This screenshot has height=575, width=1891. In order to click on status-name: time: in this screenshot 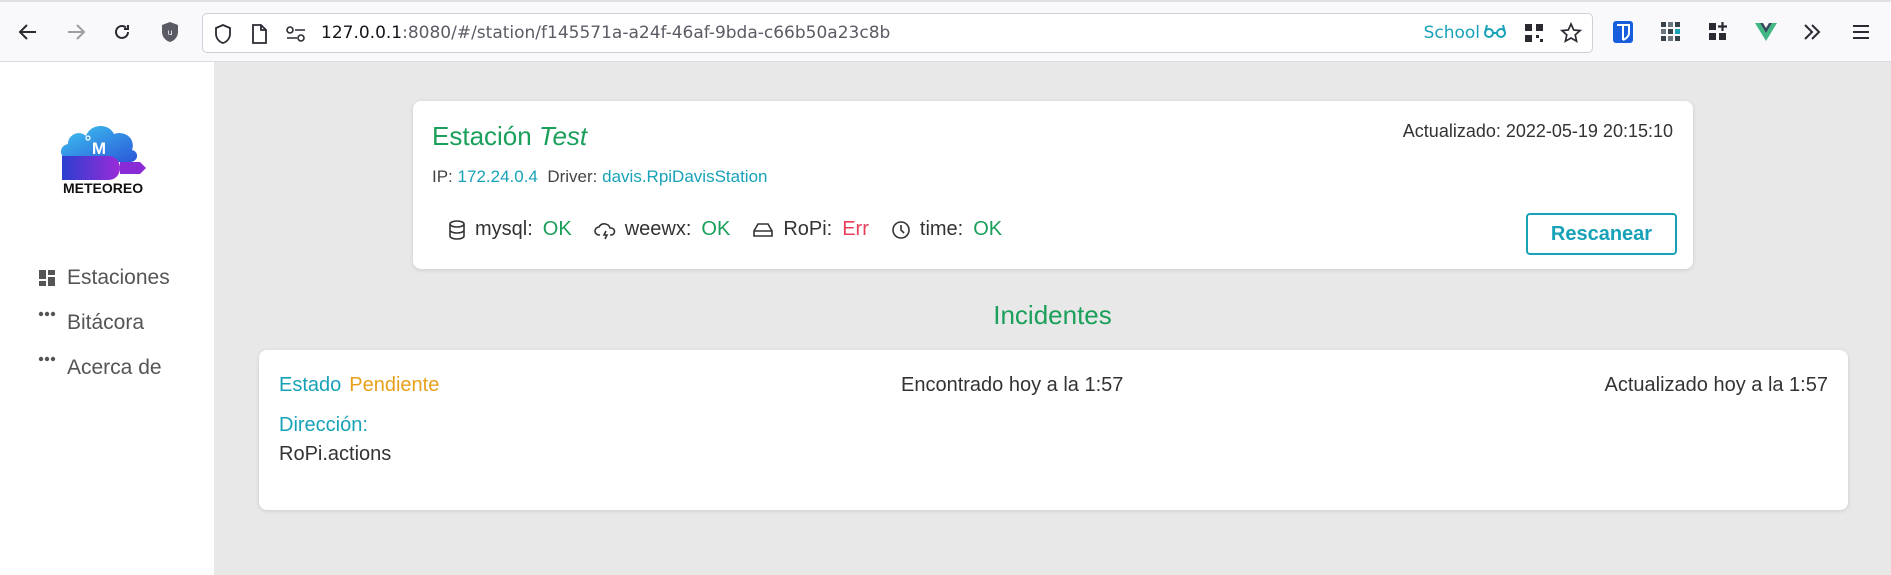, I will do `click(941, 229)`.